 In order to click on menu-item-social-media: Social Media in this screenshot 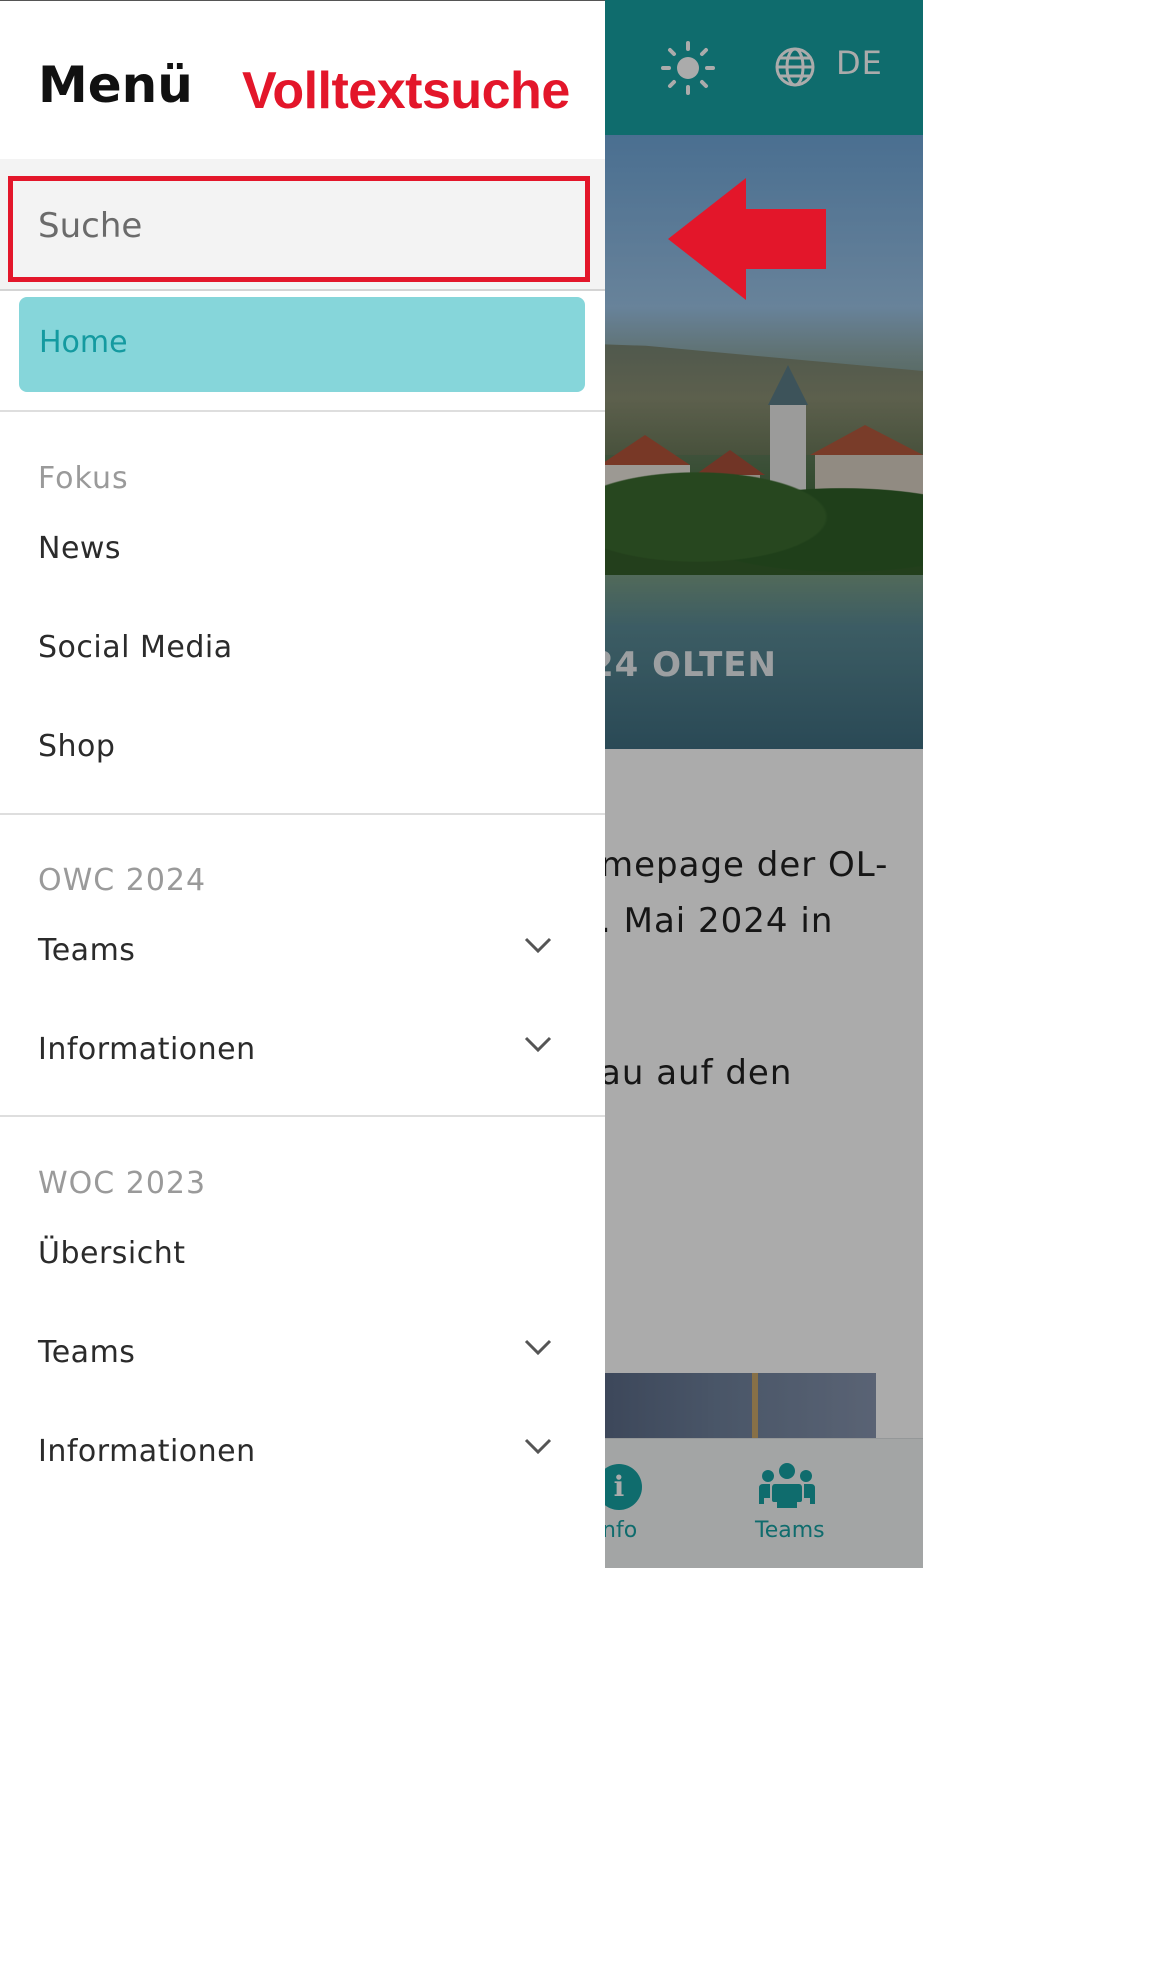, I will do `click(302, 651)`.